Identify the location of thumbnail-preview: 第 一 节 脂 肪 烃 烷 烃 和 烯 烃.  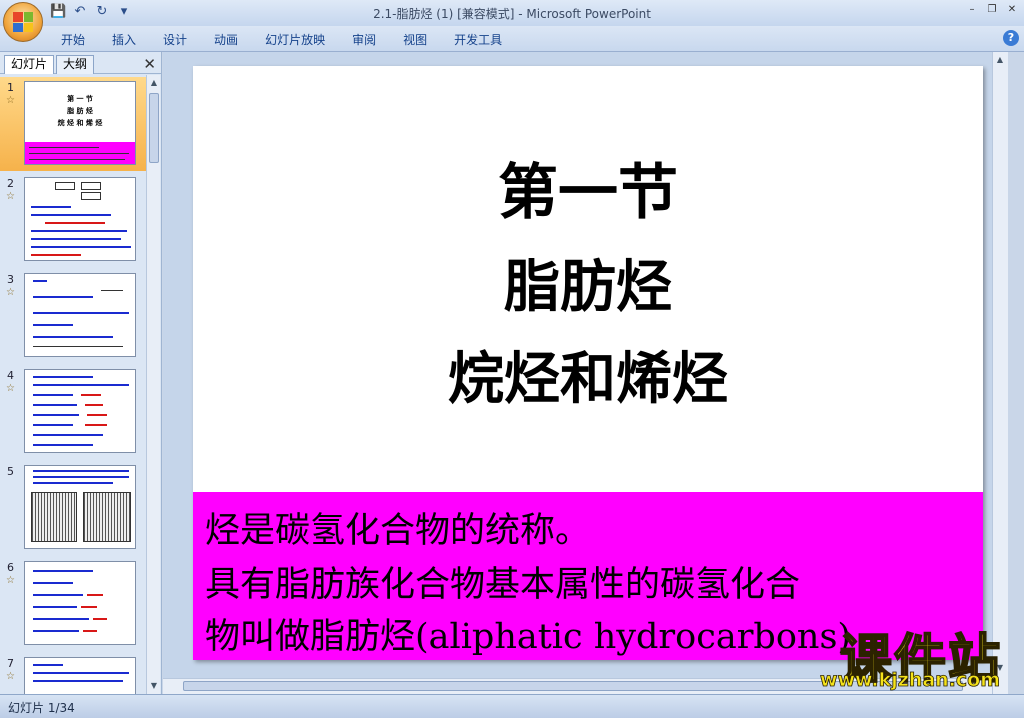
(80, 123).